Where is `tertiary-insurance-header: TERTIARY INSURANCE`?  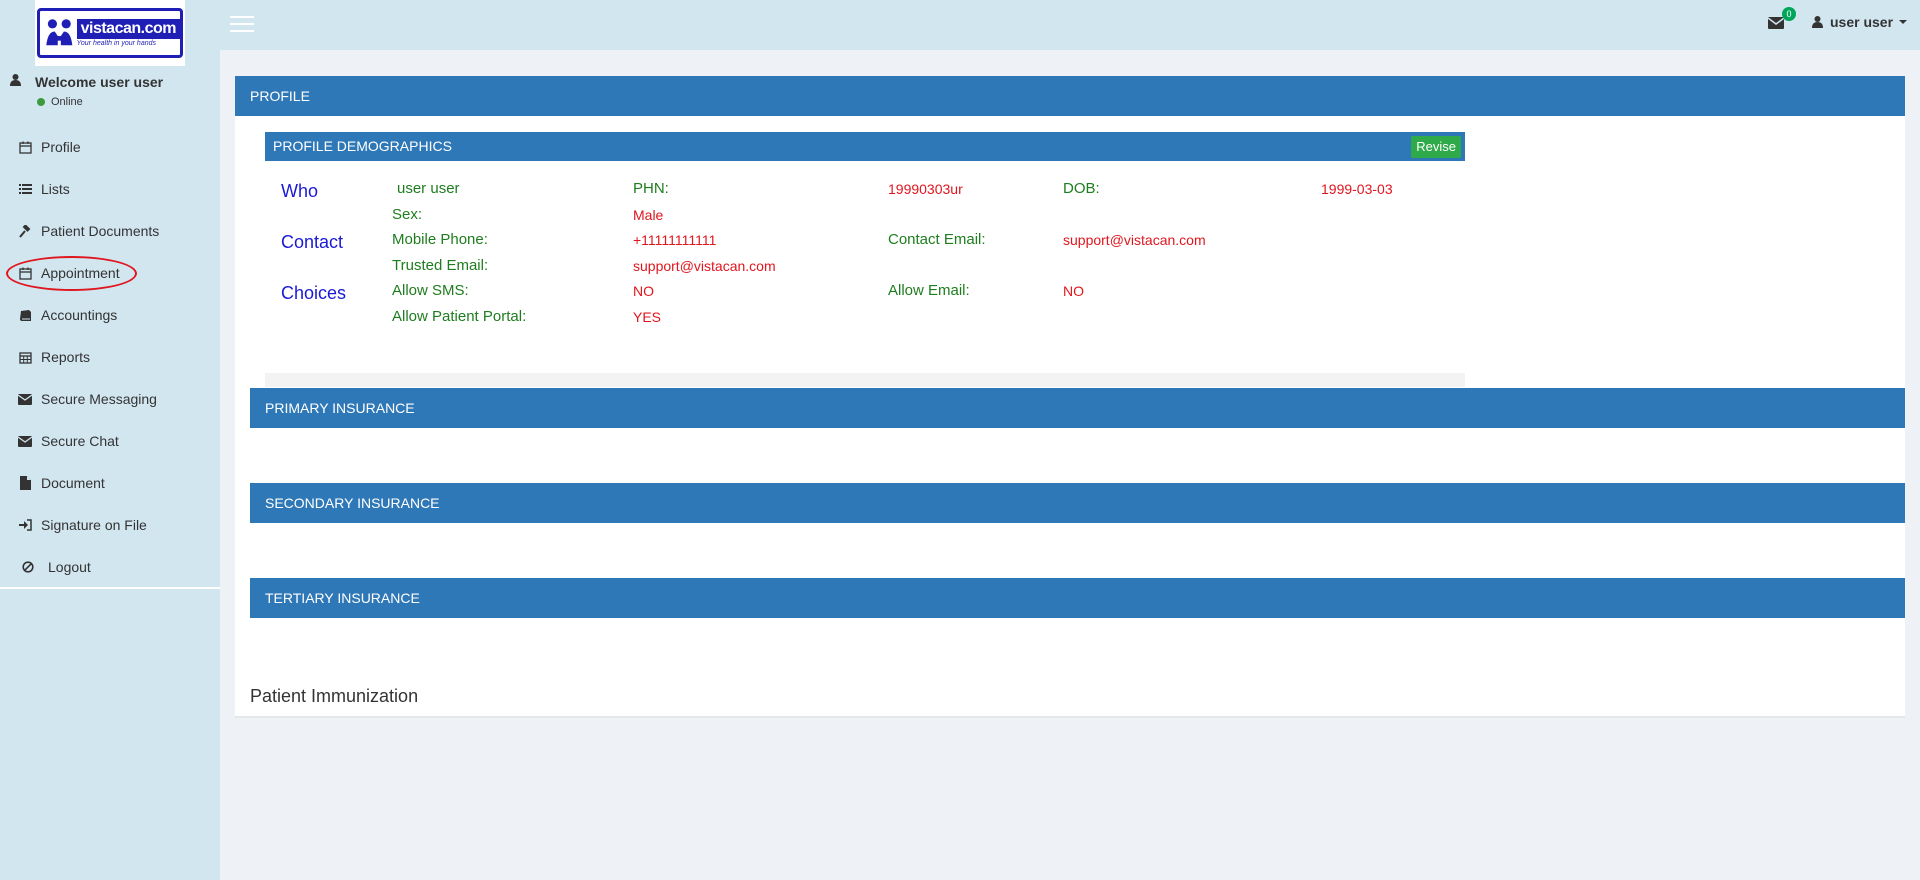
tertiary-insurance-header: TERTIARY INSURANCE is located at coordinates (1077, 598).